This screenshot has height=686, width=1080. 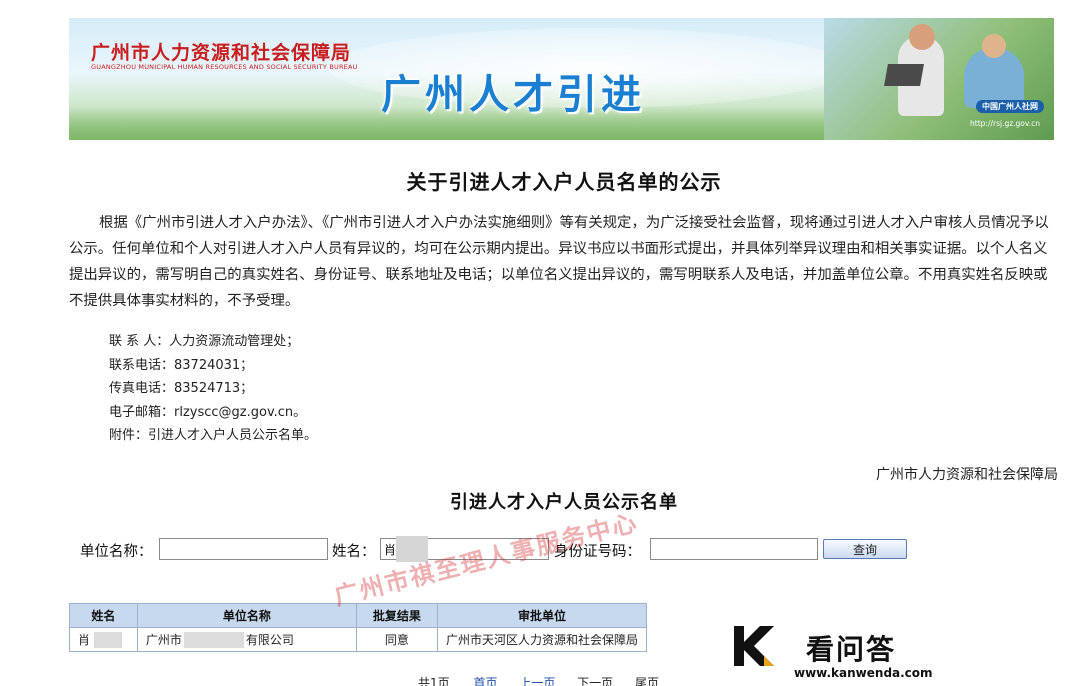 What do you see at coordinates (269, 639) in the screenshot?
I see `cell-unit-suffix: 有限公司` at bounding box center [269, 639].